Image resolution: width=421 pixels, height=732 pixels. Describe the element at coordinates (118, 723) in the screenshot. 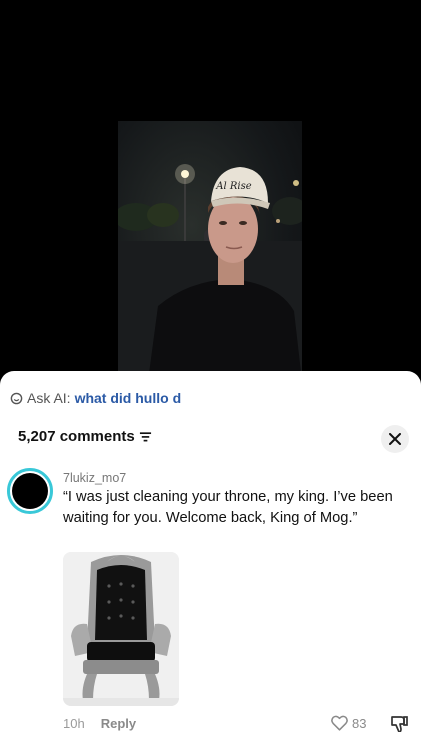

I see `reply-button: Reply` at that location.